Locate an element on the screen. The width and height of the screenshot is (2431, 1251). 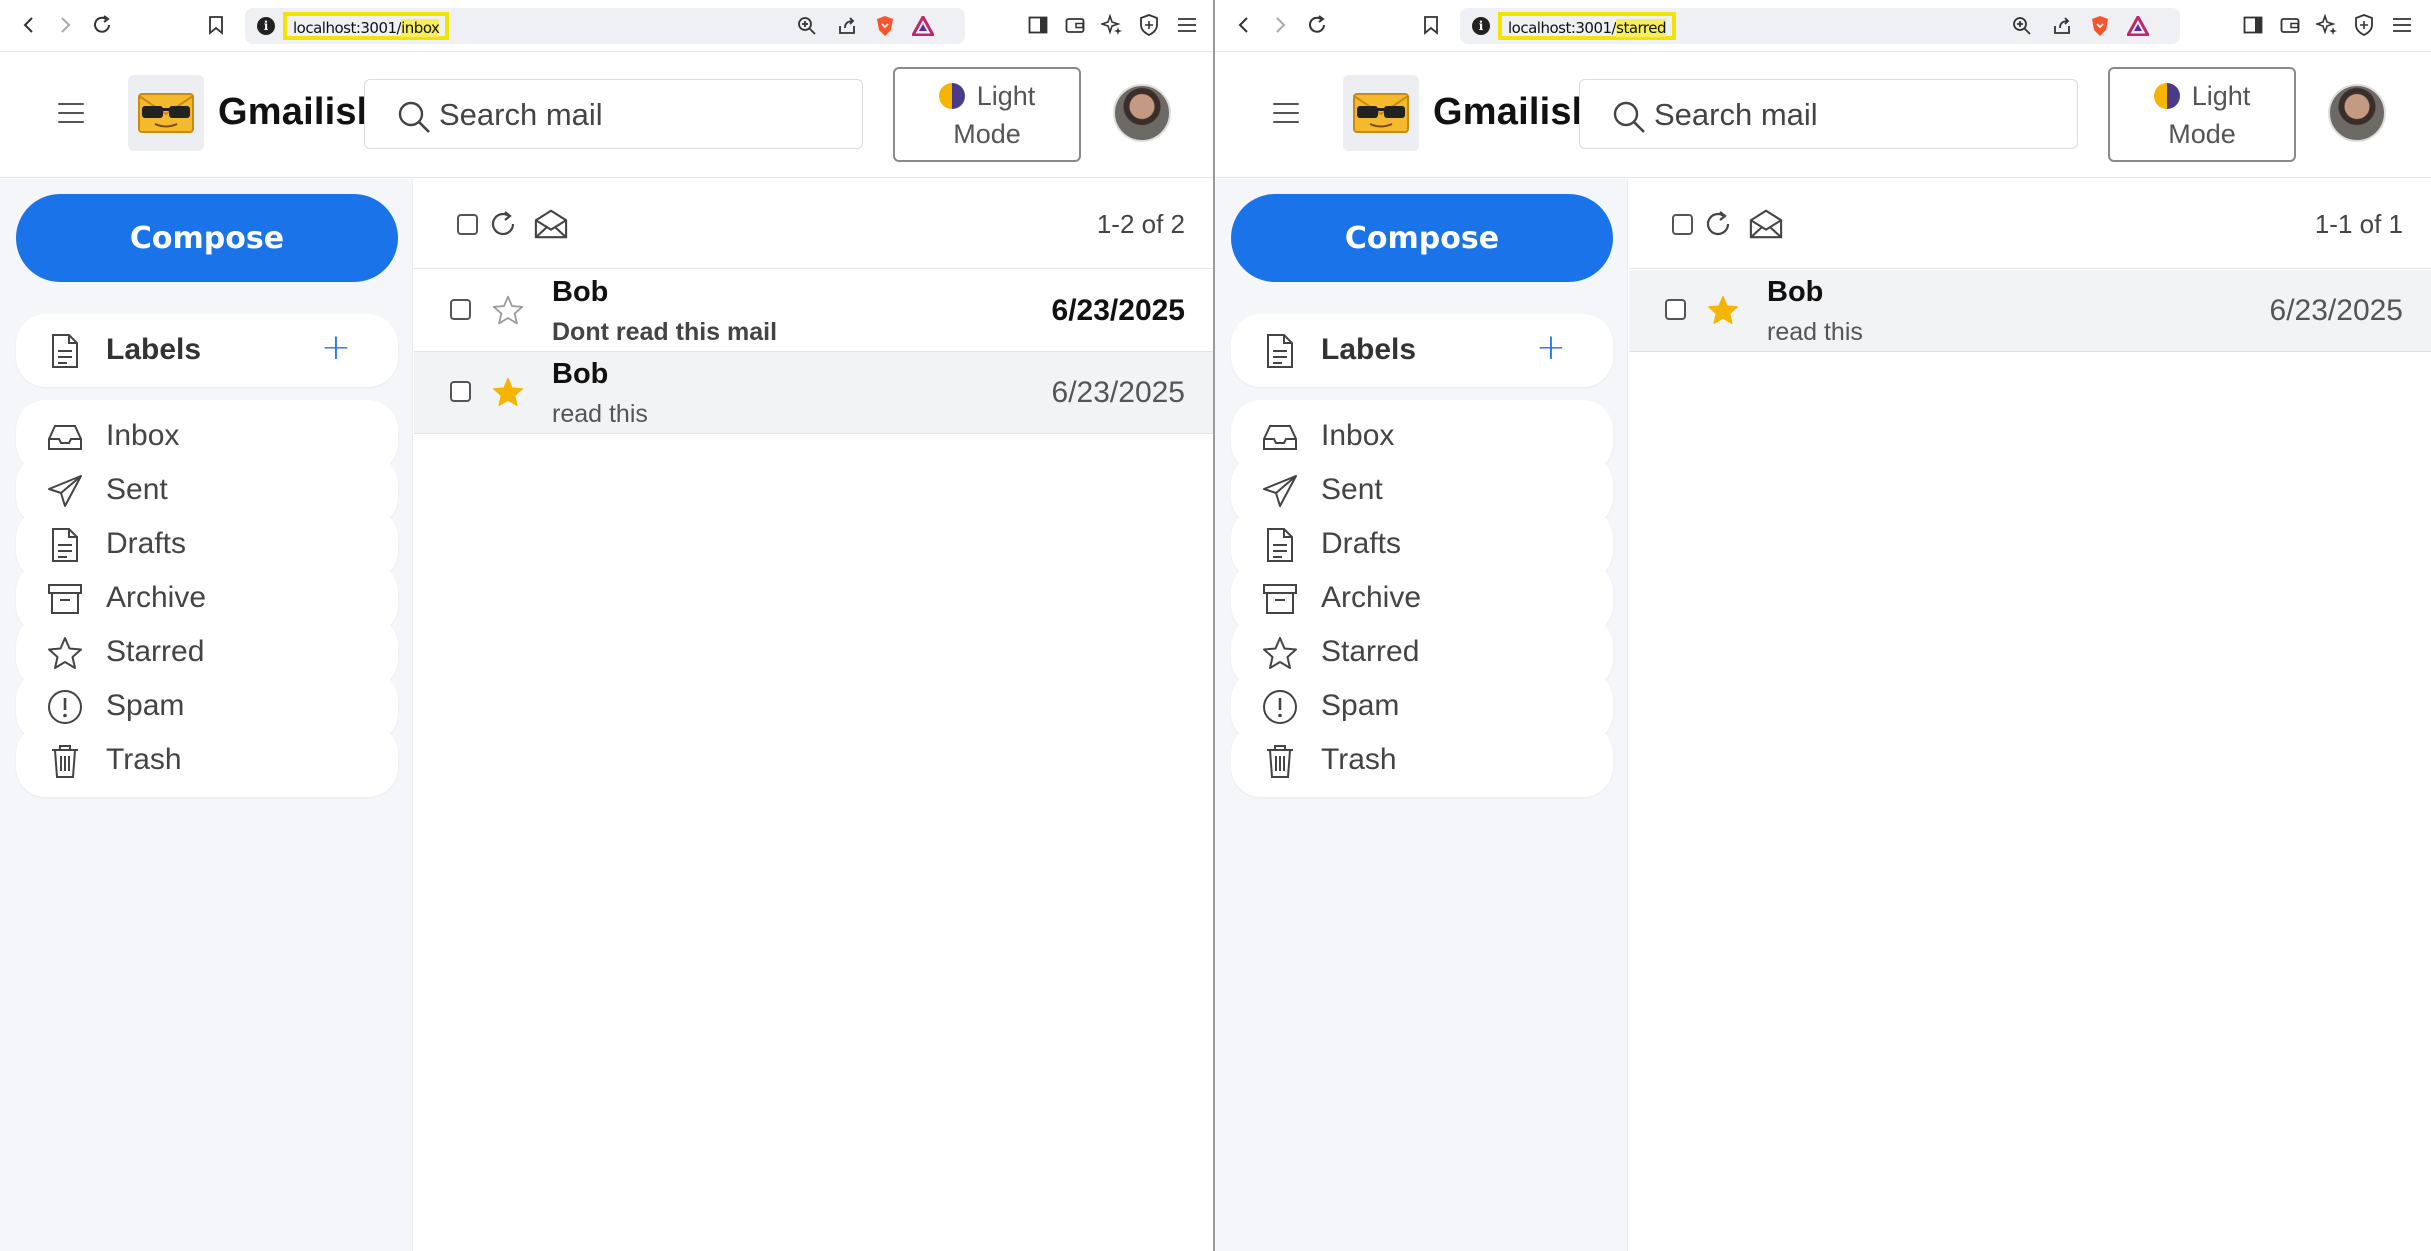
star-outline-icon is located at coordinates (508, 310).